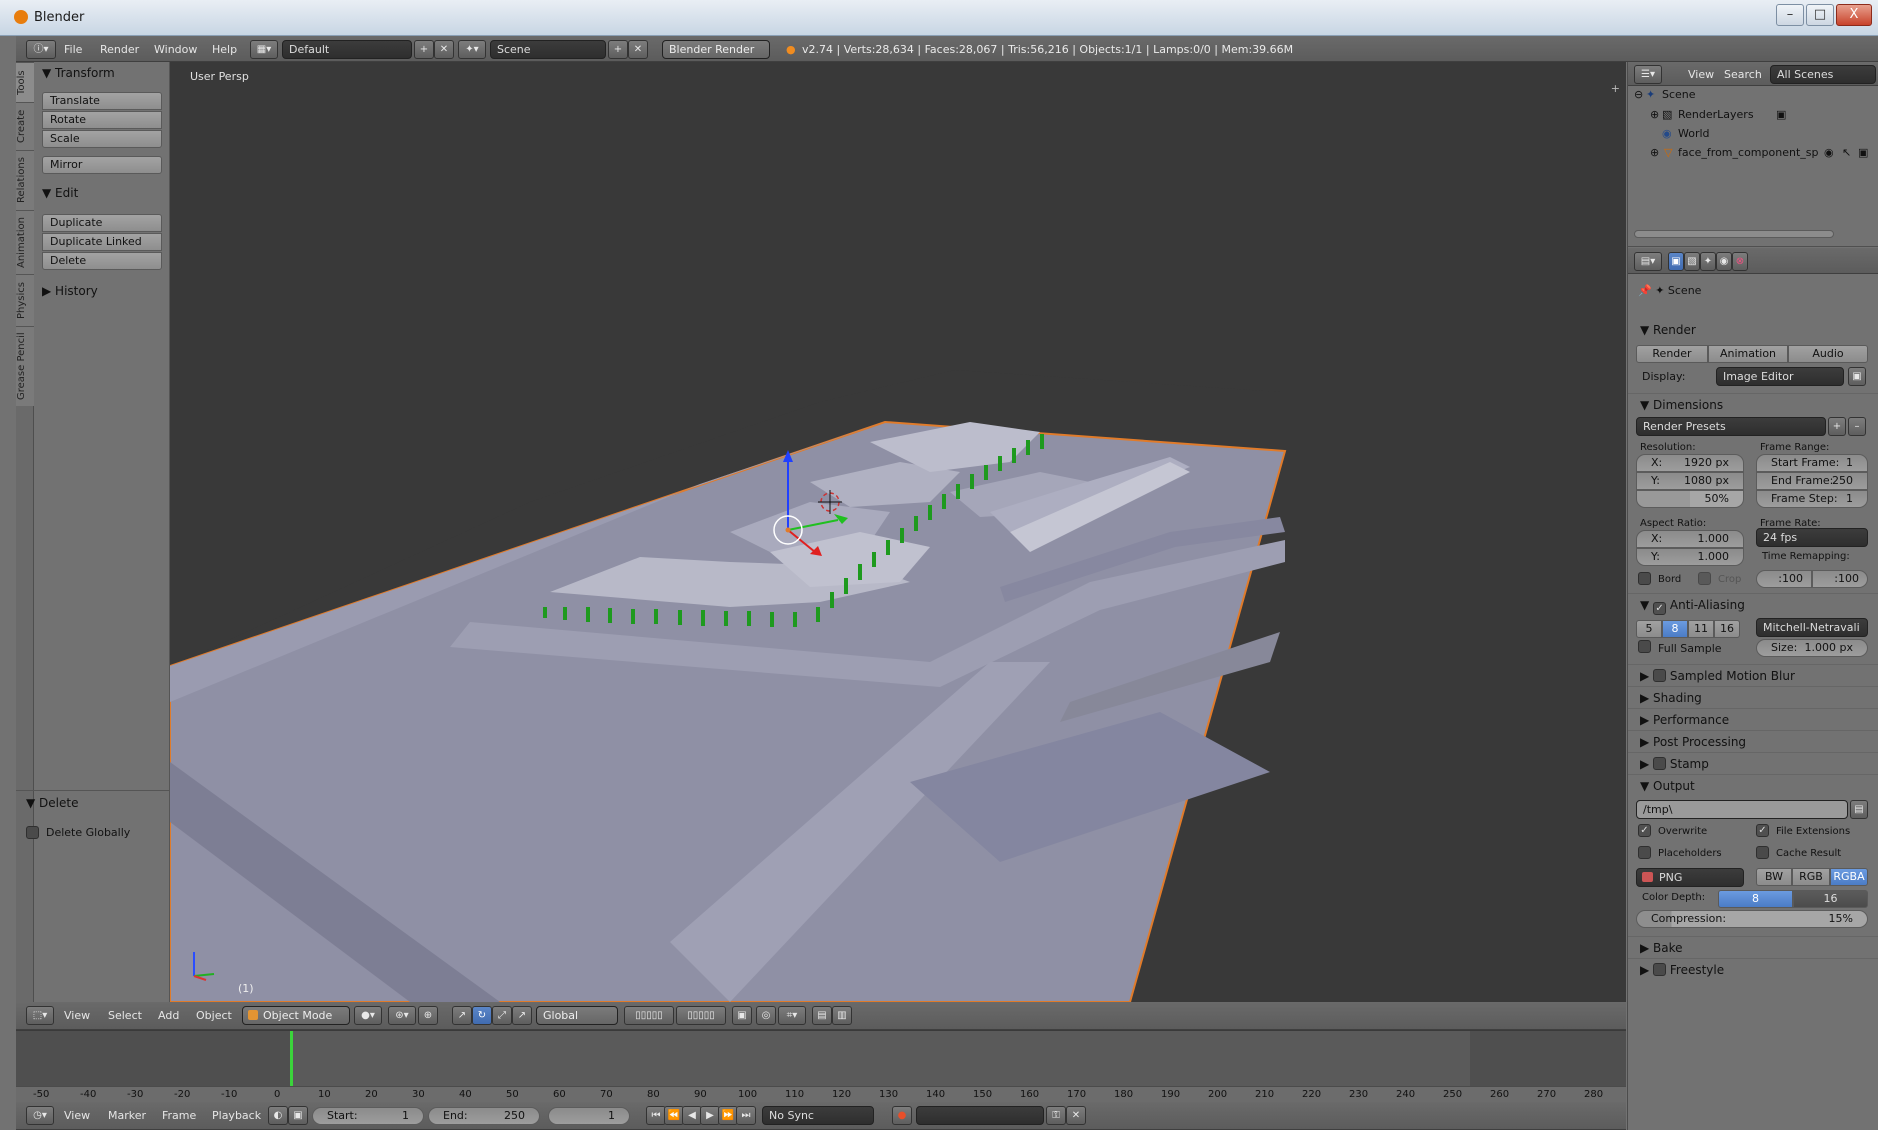 This screenshot has height=1130, width=1878. Describe the element at coordinates (656, 1115) in the screenshot. I see `jump-start-icon: ⏮` at that location.